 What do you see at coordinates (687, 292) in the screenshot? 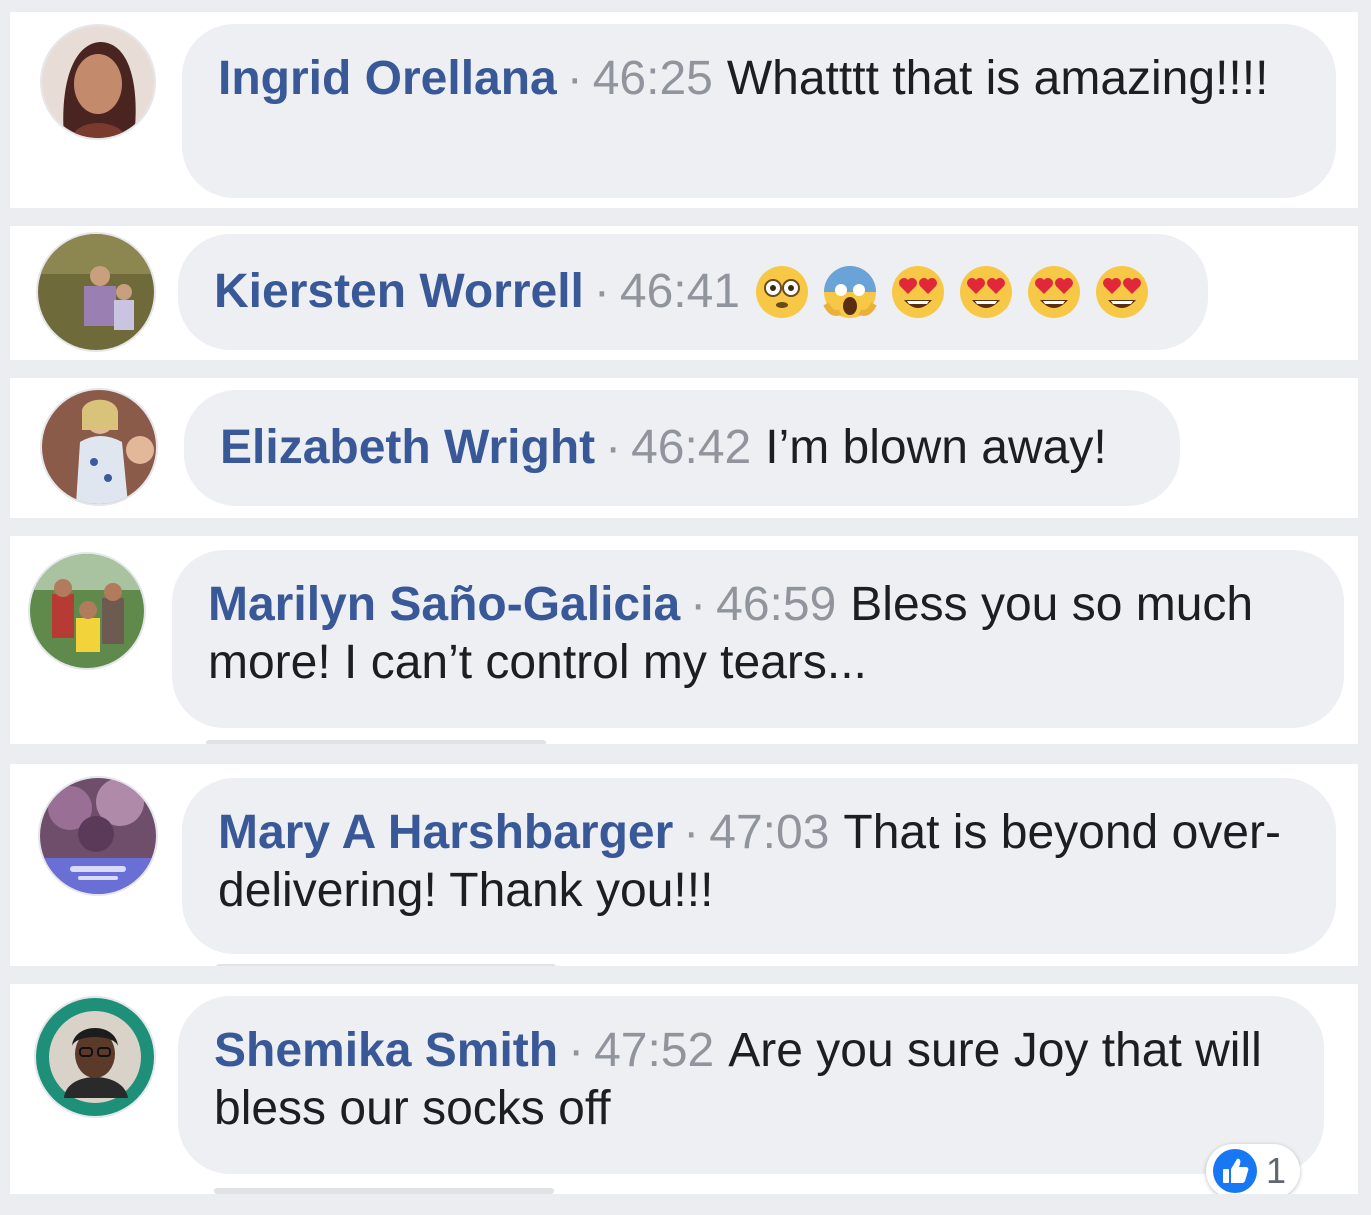
I see `comment-timestamp-link: 46:41` at bounding box center [687, 292].